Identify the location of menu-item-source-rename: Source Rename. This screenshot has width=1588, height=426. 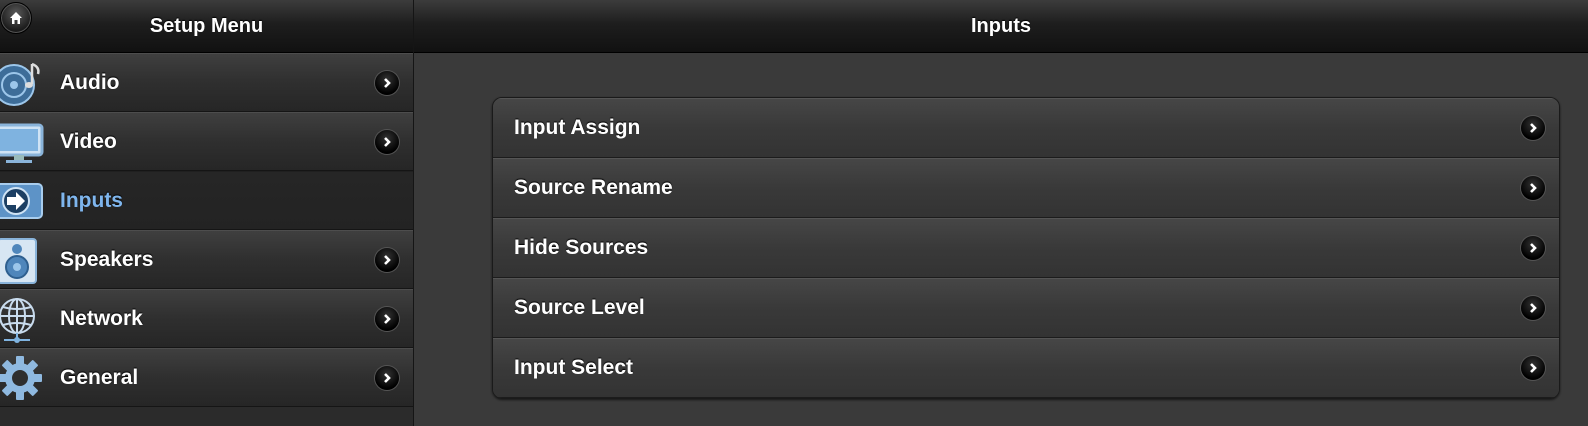
(1026, 188).